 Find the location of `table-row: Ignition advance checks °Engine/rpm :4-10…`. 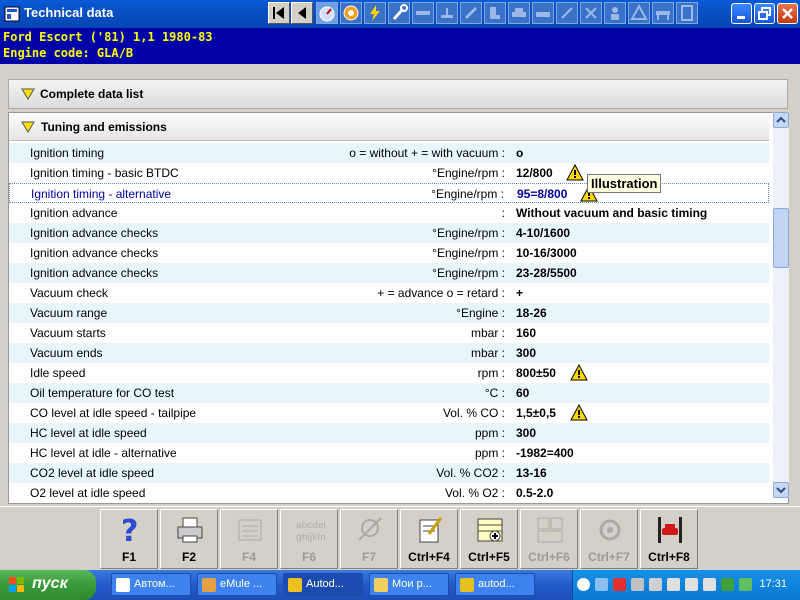

table-row: Ignition advance checks °Engine/rpm :4-10… is located at coordinates (389, 233).